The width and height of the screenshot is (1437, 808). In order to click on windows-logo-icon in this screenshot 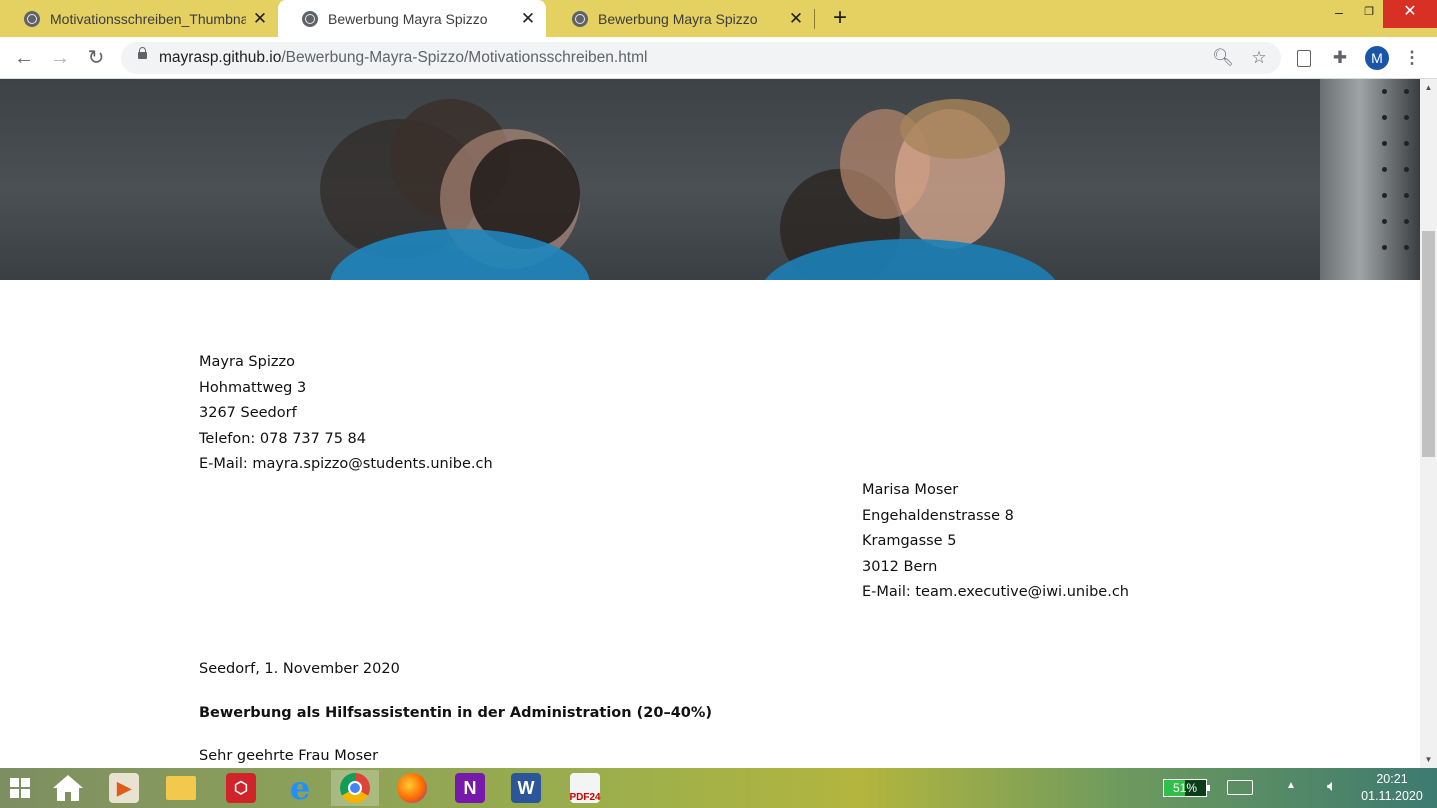, I will do `click(20, 788)`.